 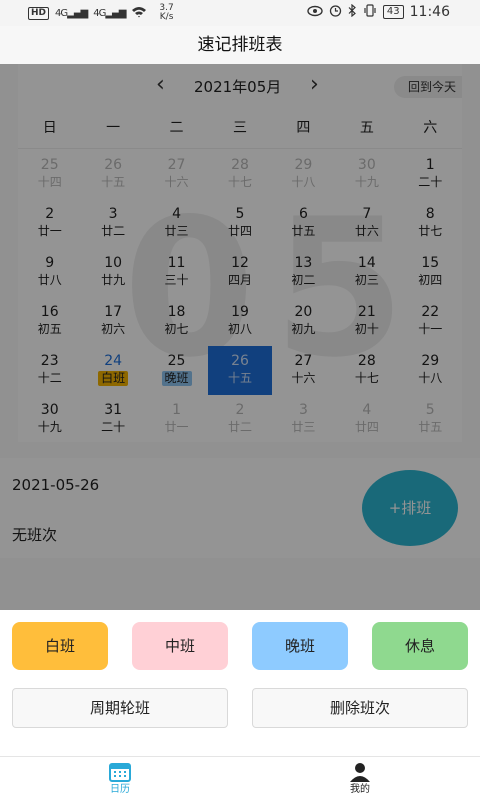 What do you see at coordinates (366, 263) in the screenshot?
I see `day-number: 14` at bounding box center [366, 263].